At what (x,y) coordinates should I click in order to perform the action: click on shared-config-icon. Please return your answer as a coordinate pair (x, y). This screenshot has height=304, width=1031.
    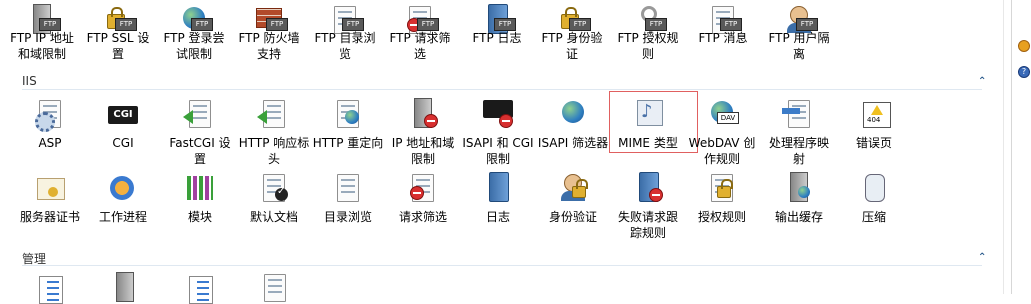
    Looking at the image, I should click on (125, 287).